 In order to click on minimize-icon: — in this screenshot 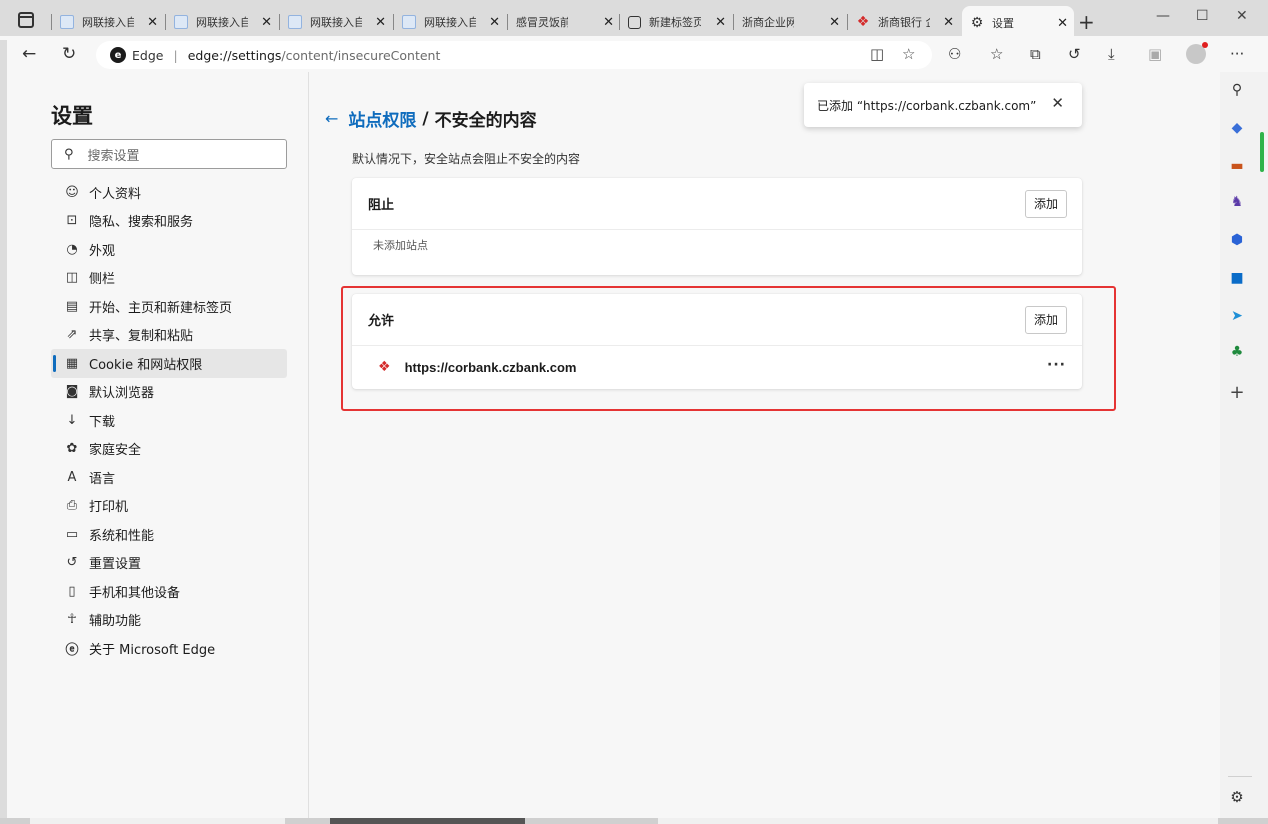, I will do `click(1163, 16)`.